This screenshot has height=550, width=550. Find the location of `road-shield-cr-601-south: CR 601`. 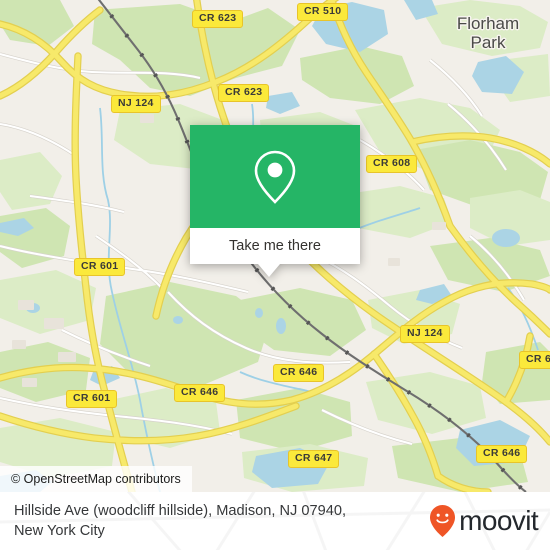

road-shield-cr-601-south: CR 601 is located at coordinates (92, 399).